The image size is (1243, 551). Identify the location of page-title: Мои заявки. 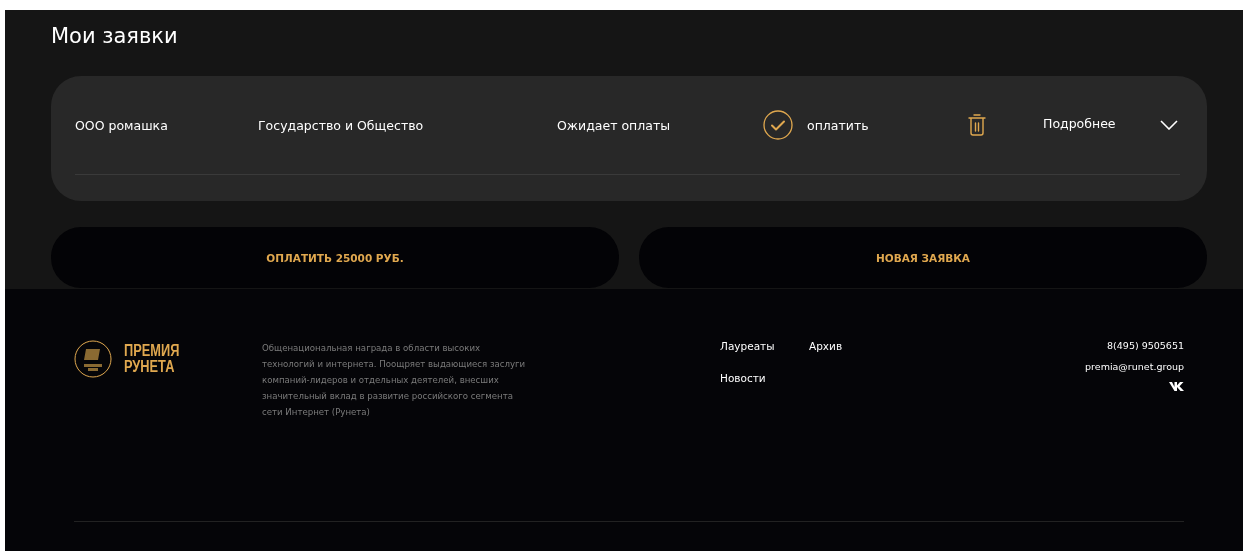
(115, 36).